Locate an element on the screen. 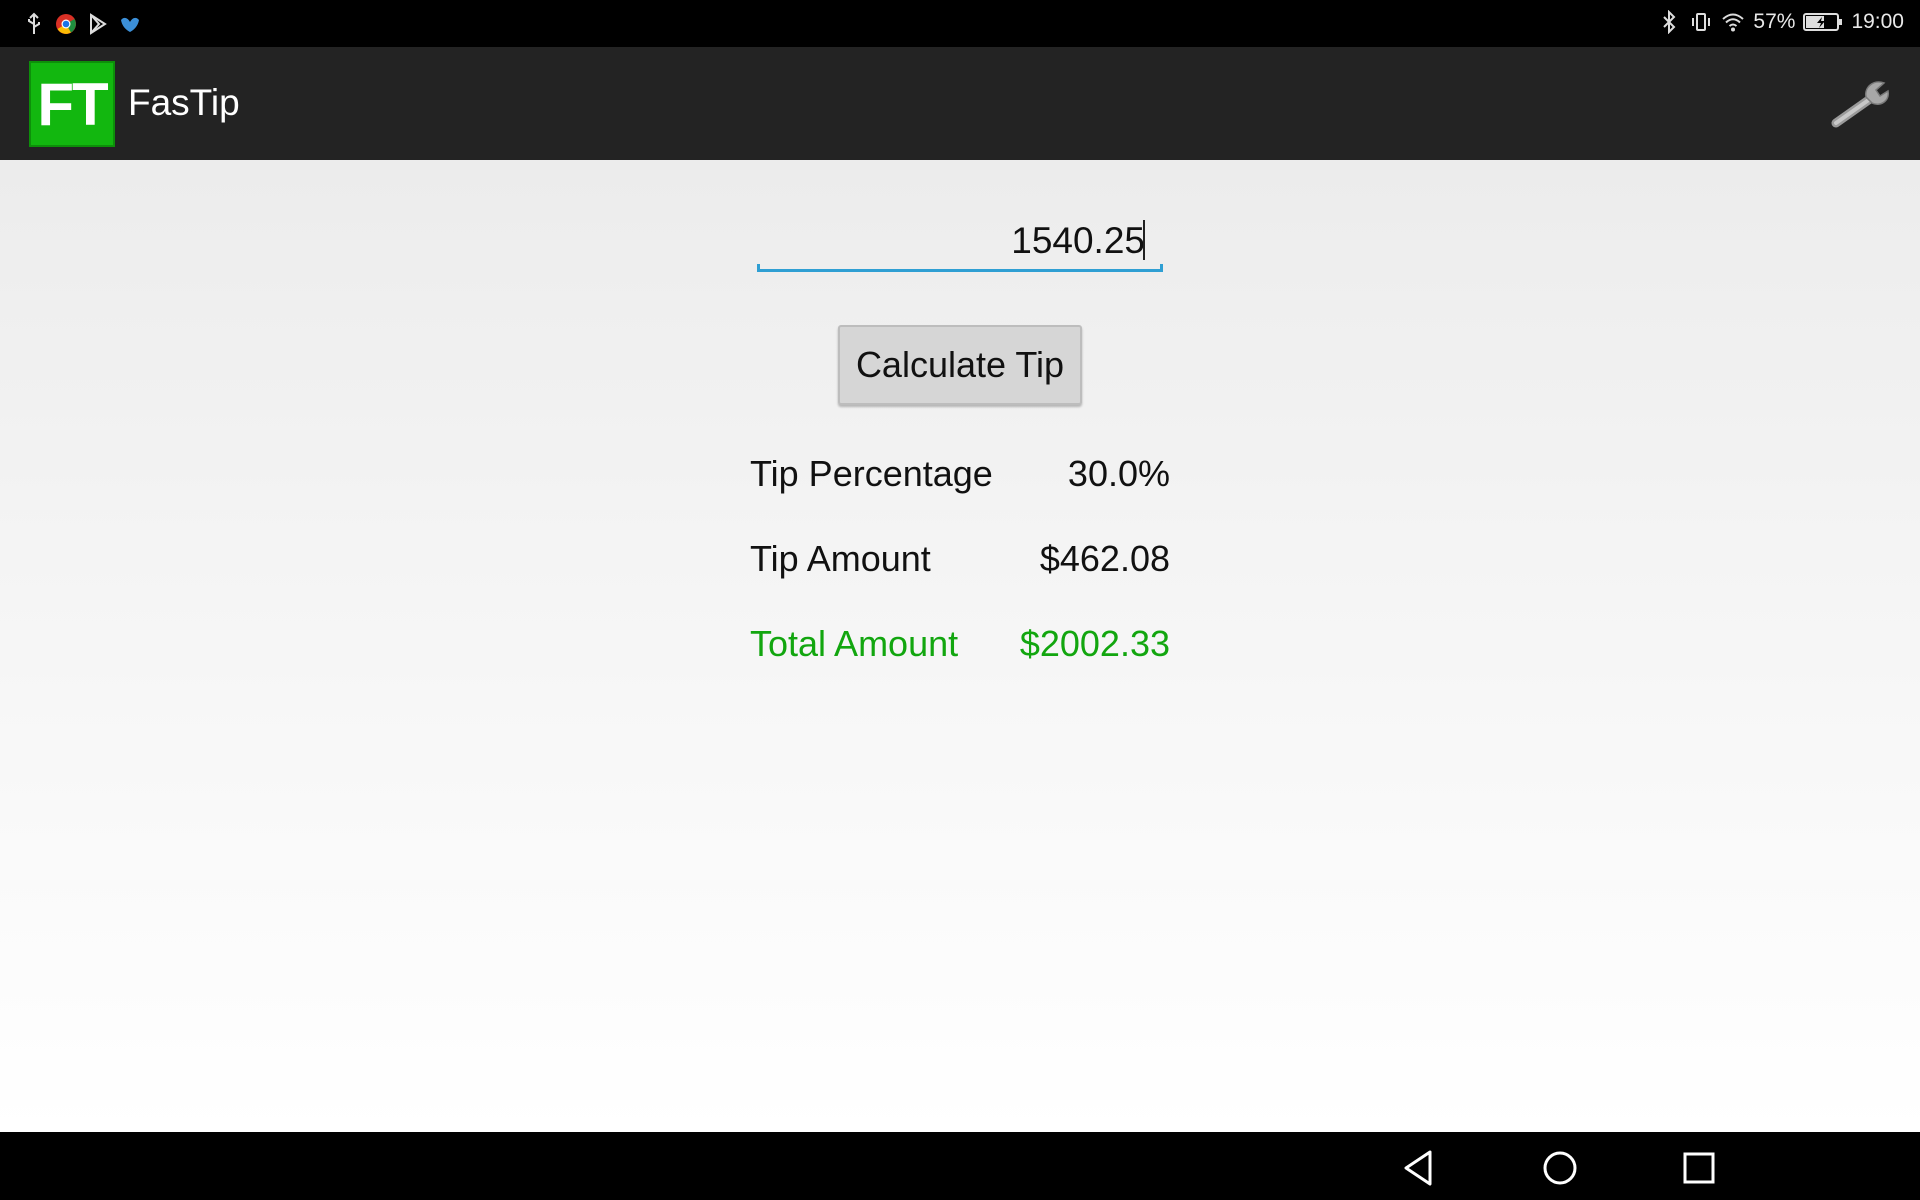 This screenshot has width=1920, height=1200. settings-button is located at coordinates (1861, 103).